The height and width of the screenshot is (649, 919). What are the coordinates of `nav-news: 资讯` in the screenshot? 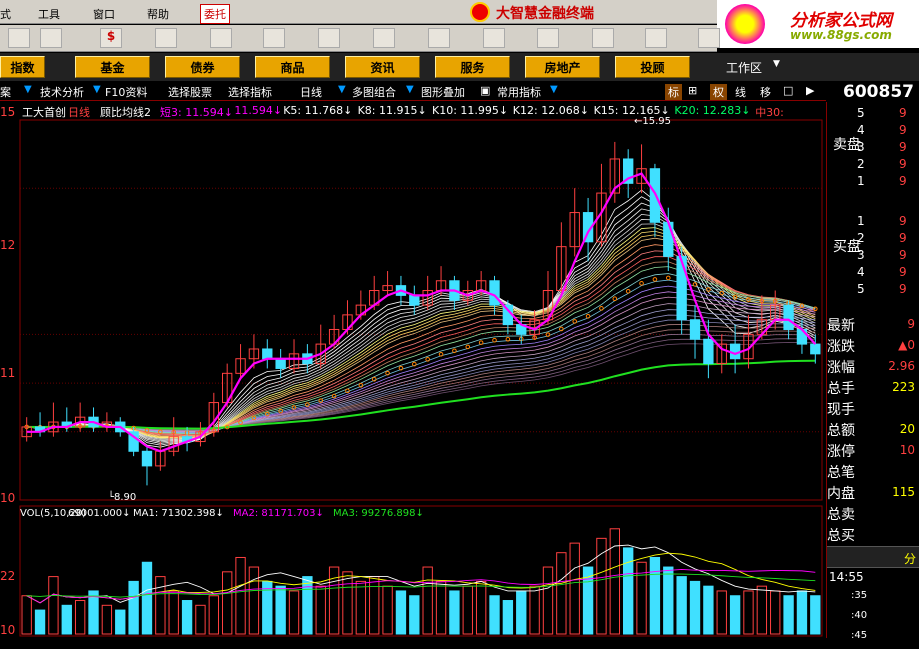 It's located at (382, 67).